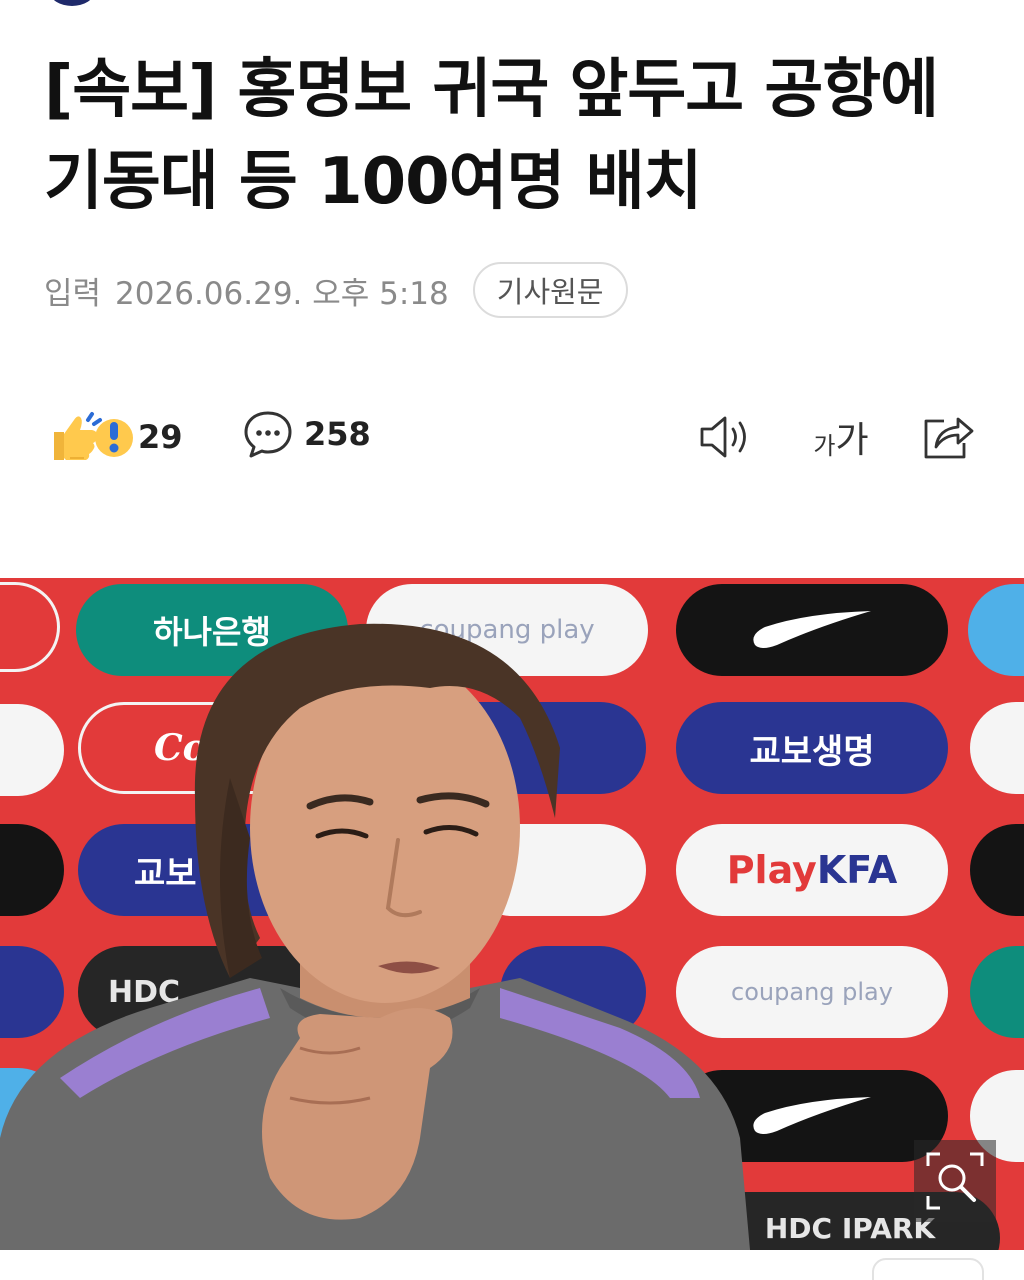  What do you see at coordinates (514, 437) in the screenshot?
I see `article-action-bar: 29 258 가 가` at bounding box center [514, 437].